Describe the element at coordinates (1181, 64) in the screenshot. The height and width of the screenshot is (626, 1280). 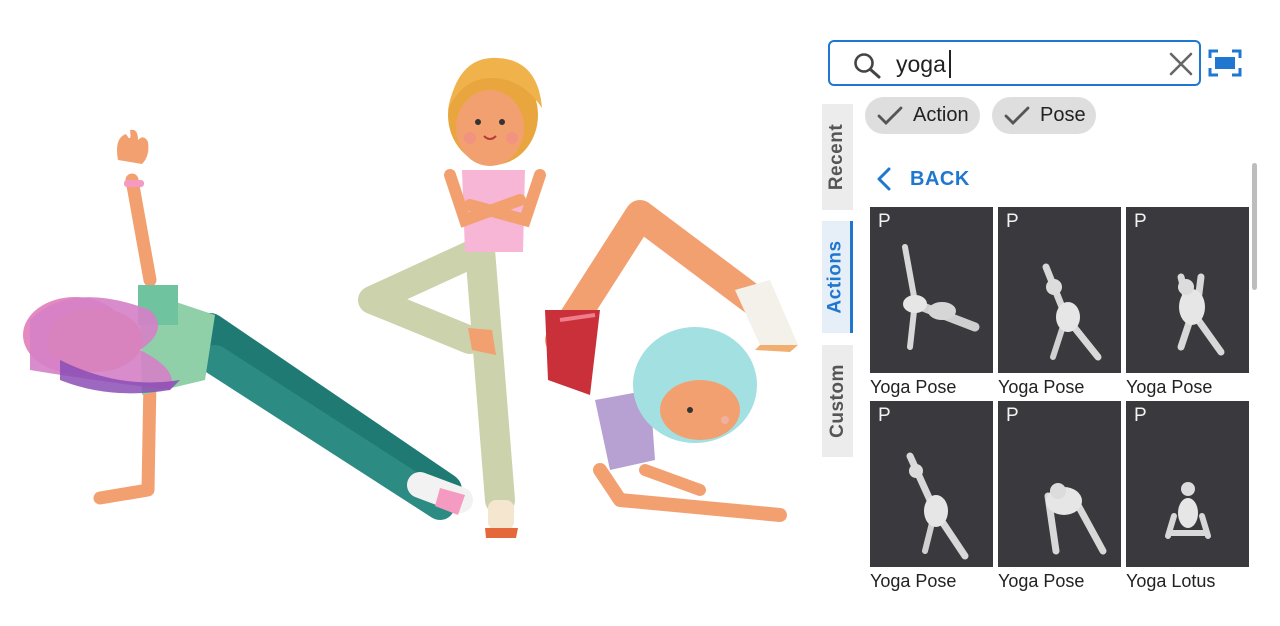
I see `clear-search-icon` at that location.